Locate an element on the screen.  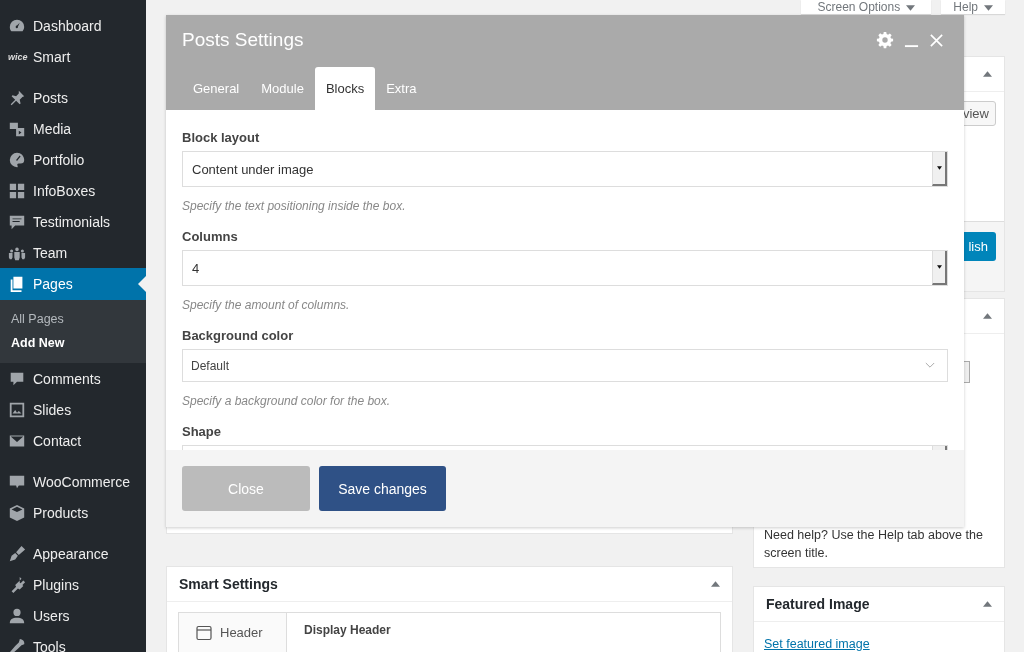
sidebar-item: Posts is located at coordinates (73, 97).